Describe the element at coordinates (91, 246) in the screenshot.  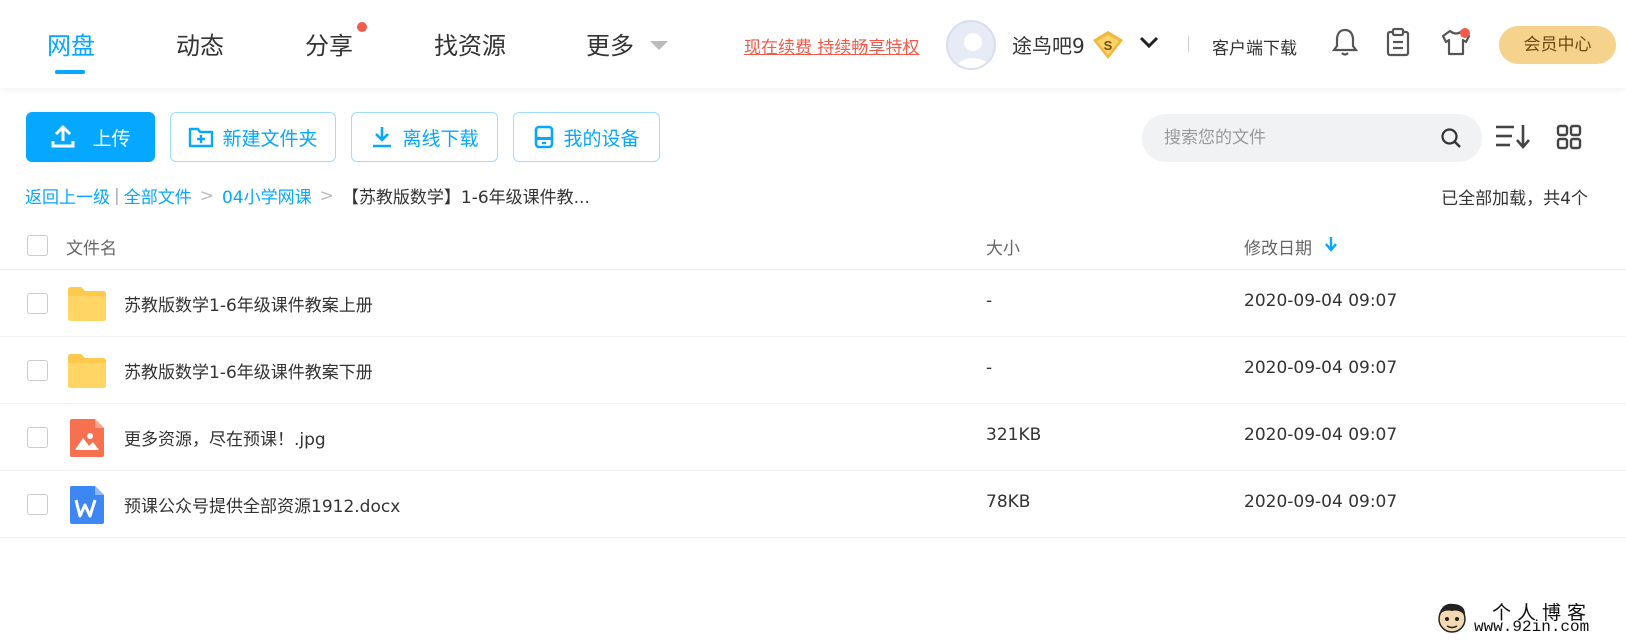
I see `column-header-filename: 文件名` at that location.